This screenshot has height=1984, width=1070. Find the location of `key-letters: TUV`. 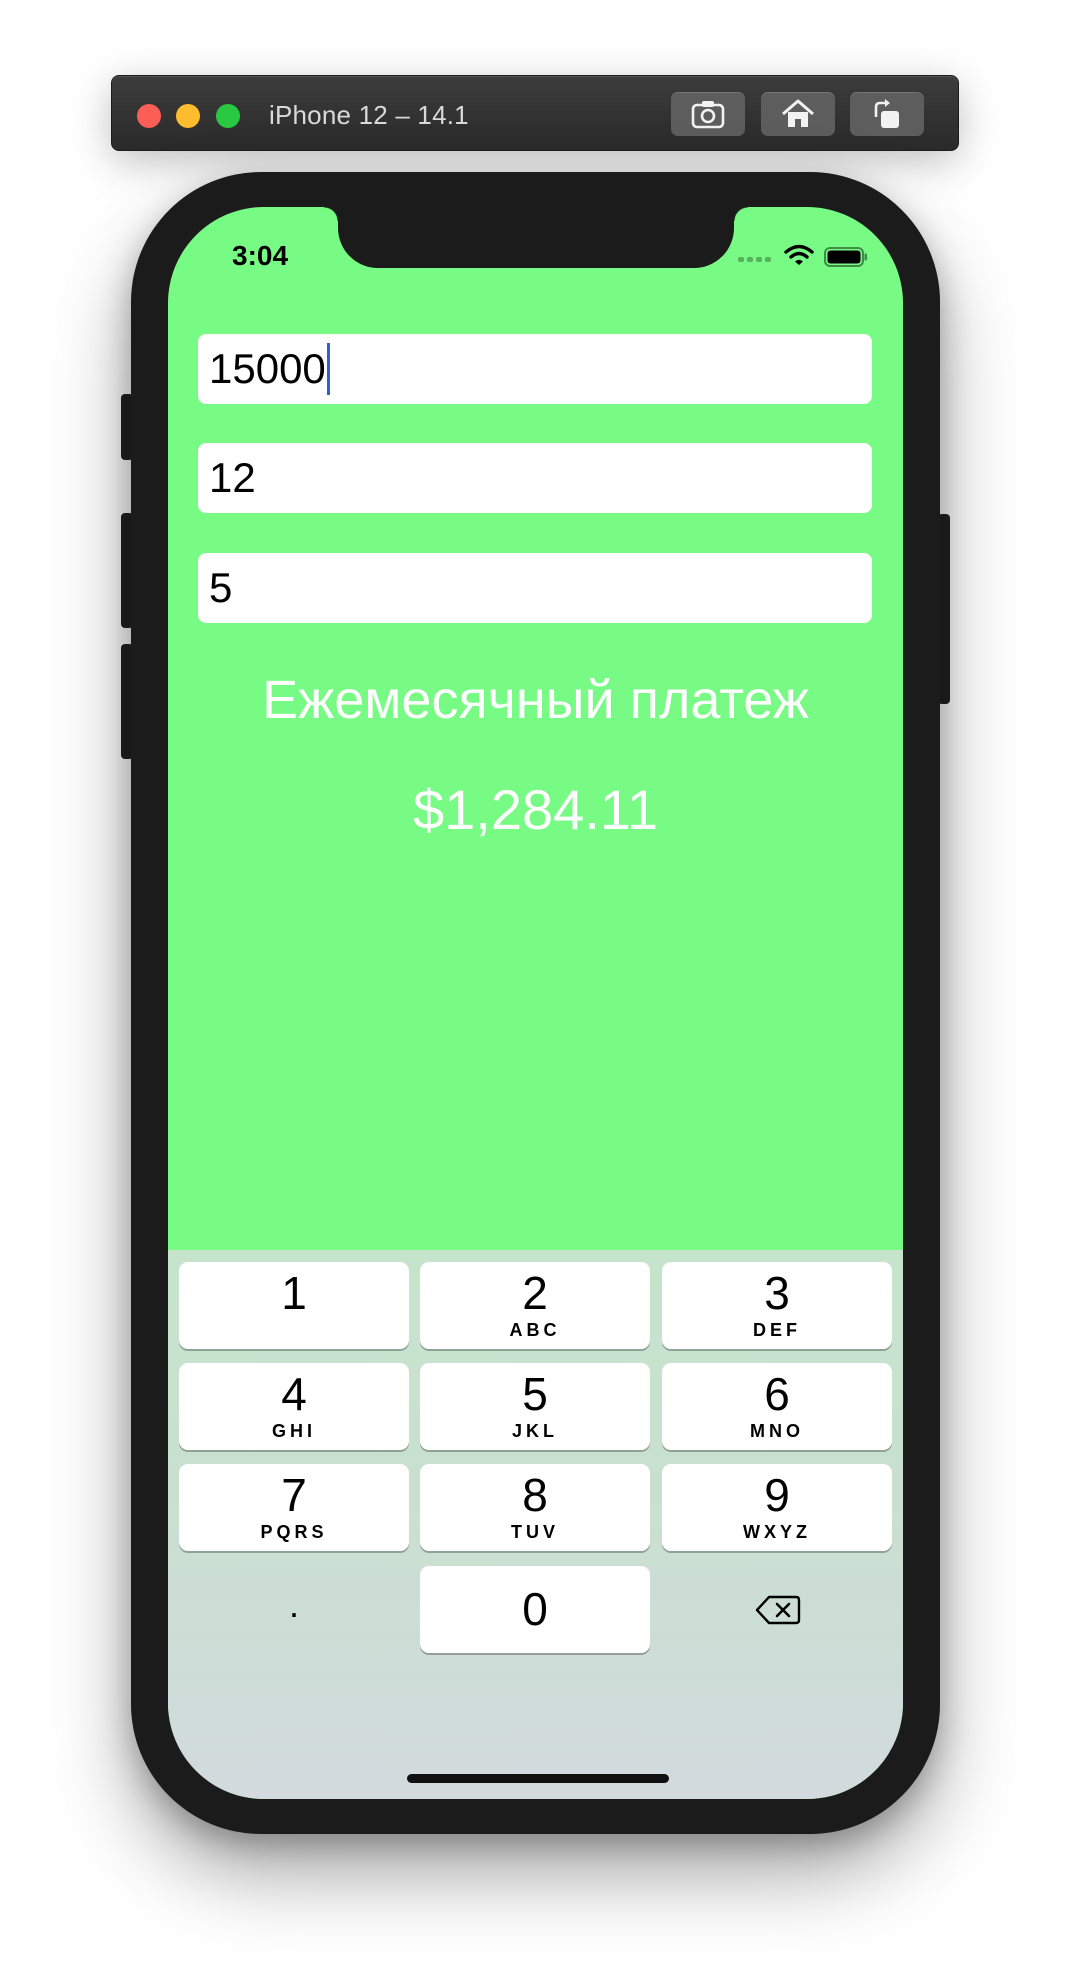

key-letters: TUV is located at coordinates (535, 1532).